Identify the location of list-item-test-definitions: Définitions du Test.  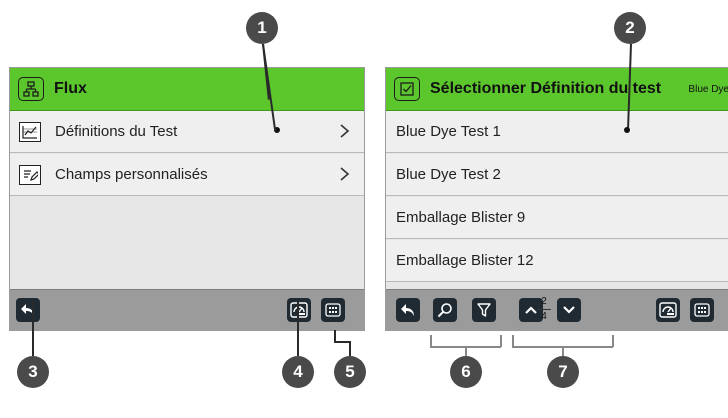
(187, 132).